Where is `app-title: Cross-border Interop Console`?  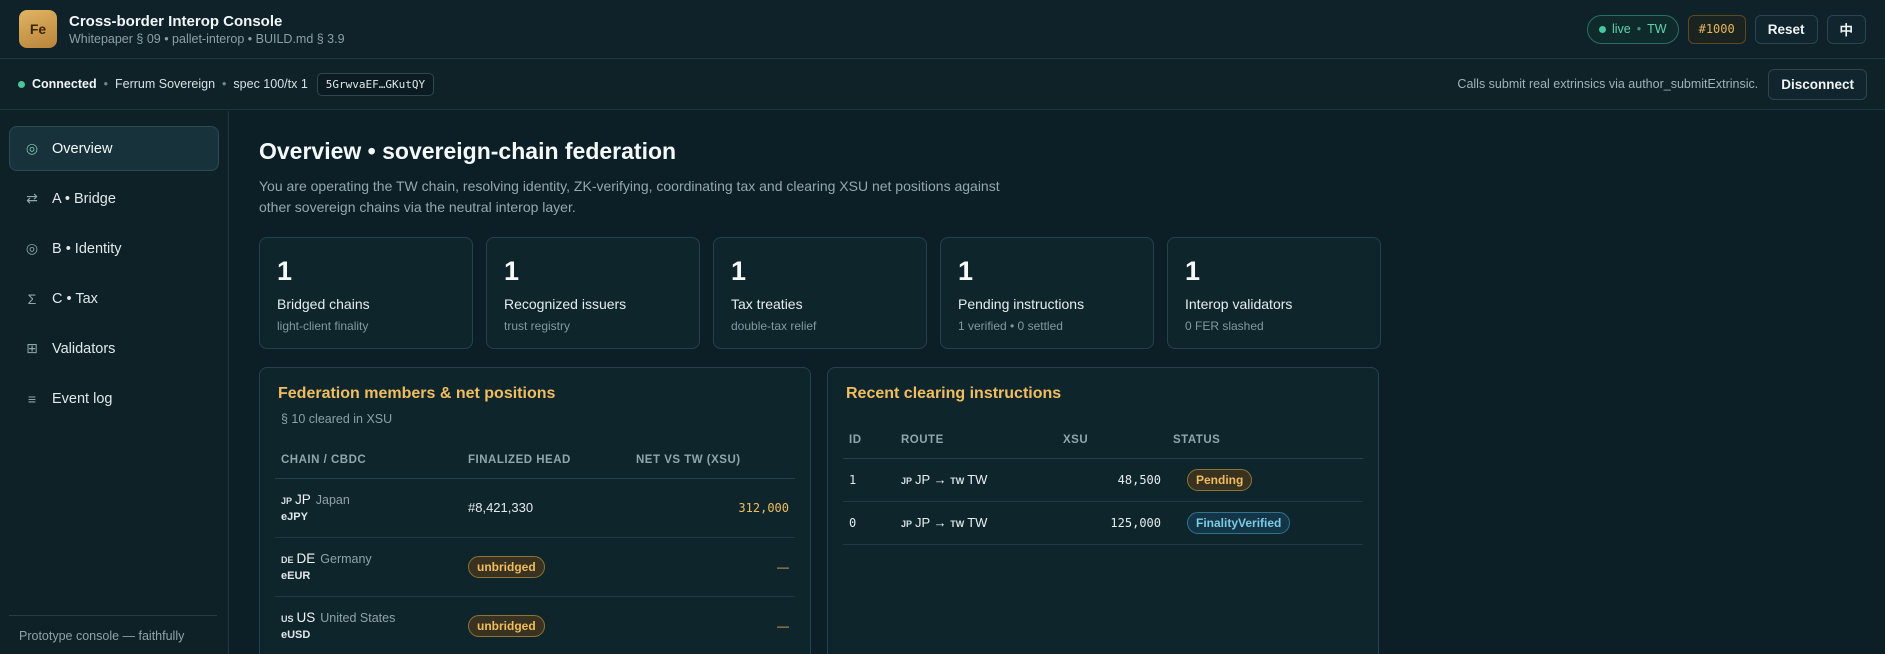 app-title: Cross-border Interop Console is located at coordinates (176, 21).